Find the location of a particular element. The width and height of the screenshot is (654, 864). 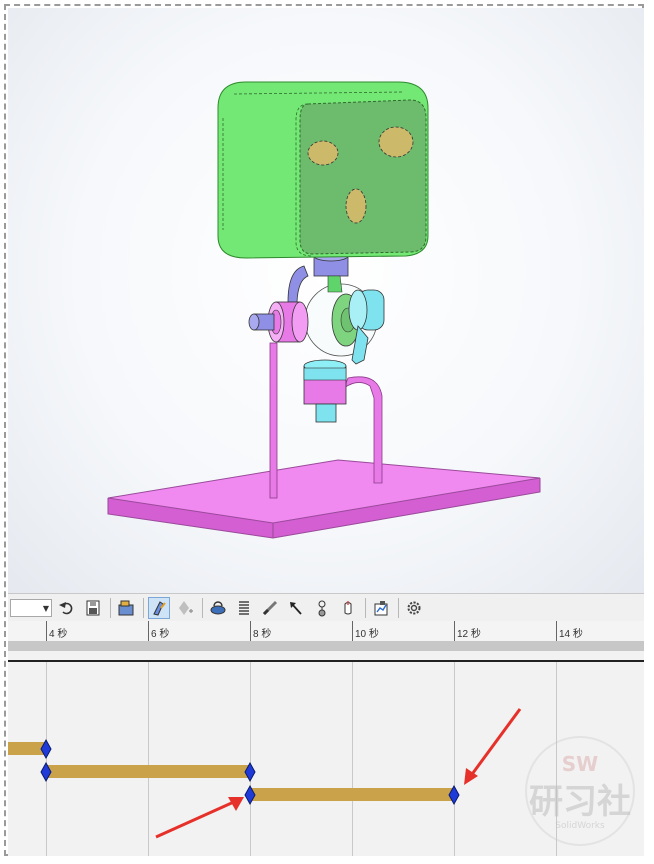

study-type-dropdown: ▼ is located at coordinates (31, 608).